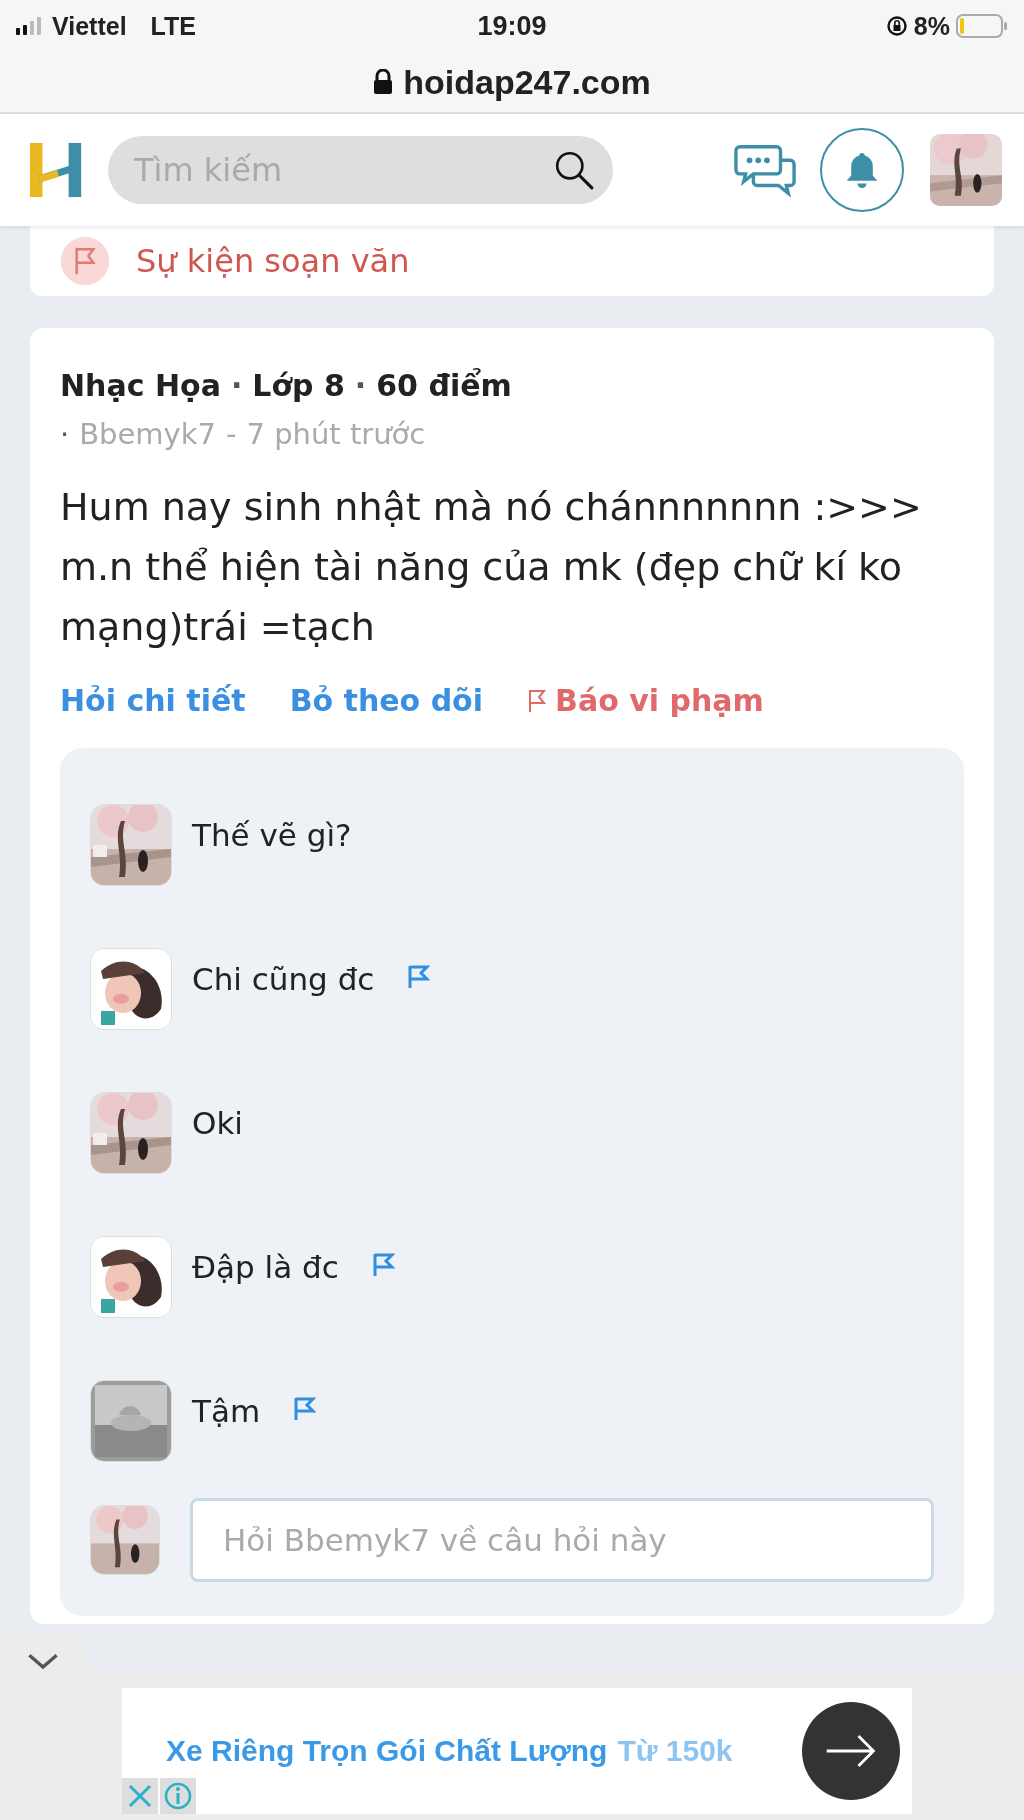 This screenshot has width=1024, height=1820. What do you see at coordinates (173, 26) in the screenshot?
I see `network-type: LTE` at bounding box center [173, 26].